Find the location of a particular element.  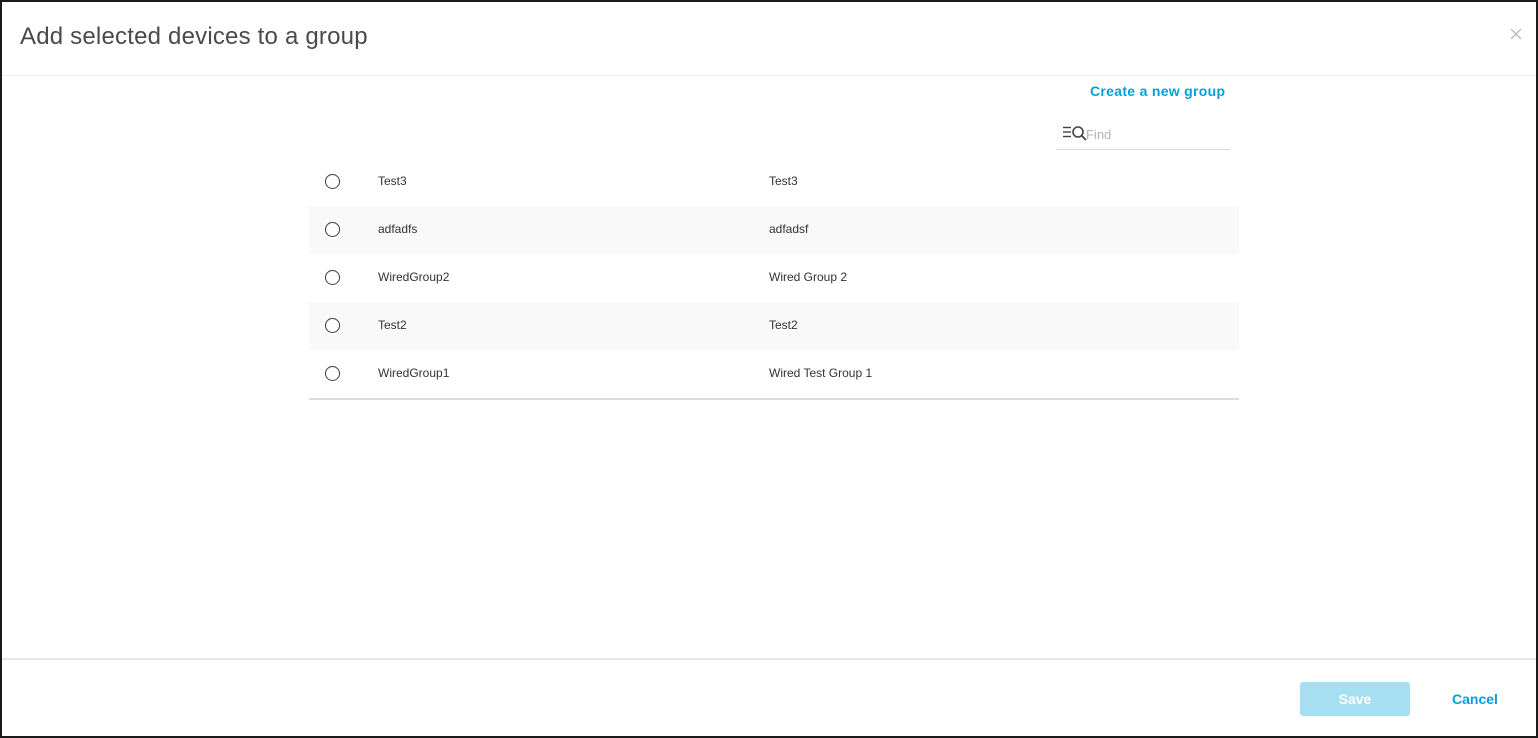

group-description: Test2 is located at coordinates (783, 325).